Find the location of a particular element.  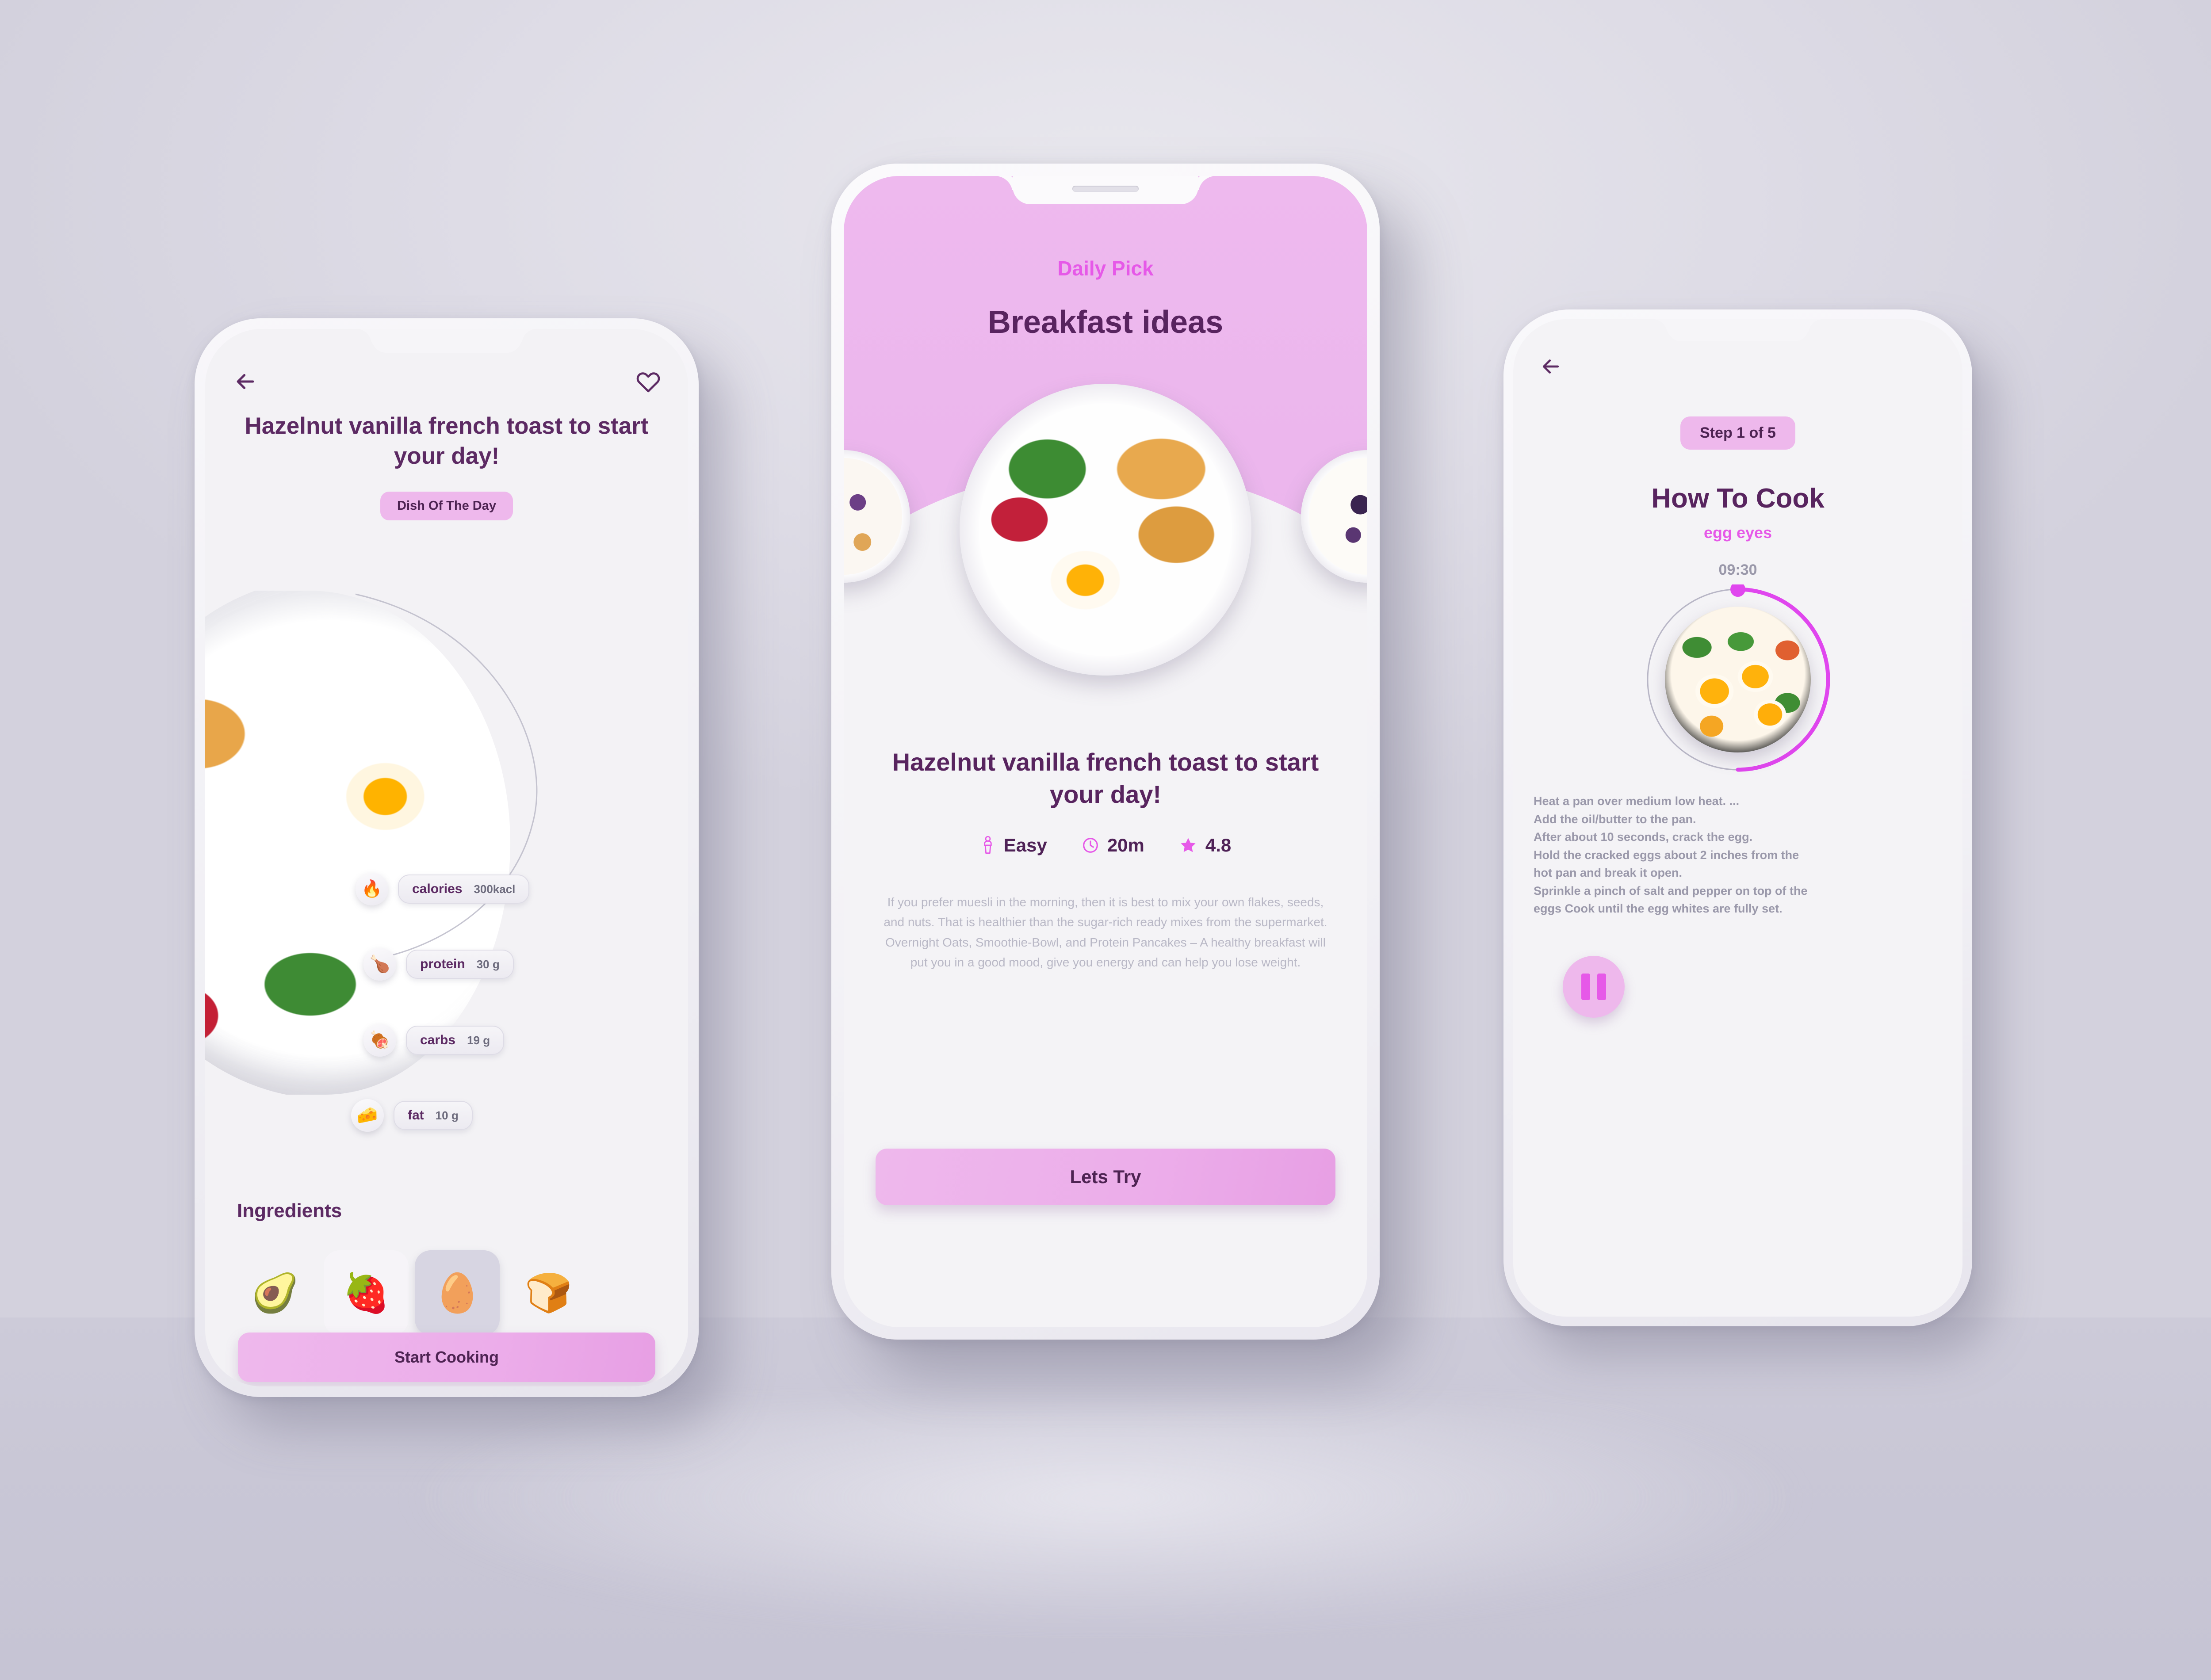

nutrition-value: 10 g is located at coordinates (447, 1115).